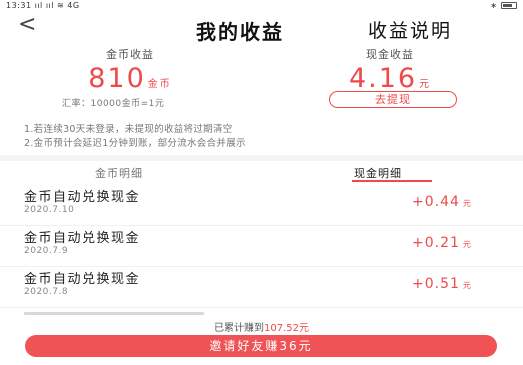 The image size is (523, 365). Describe the element at coordinates (410, 29) in the screenshot. I see `earnings-explanation-link: 收益说明` at that location.